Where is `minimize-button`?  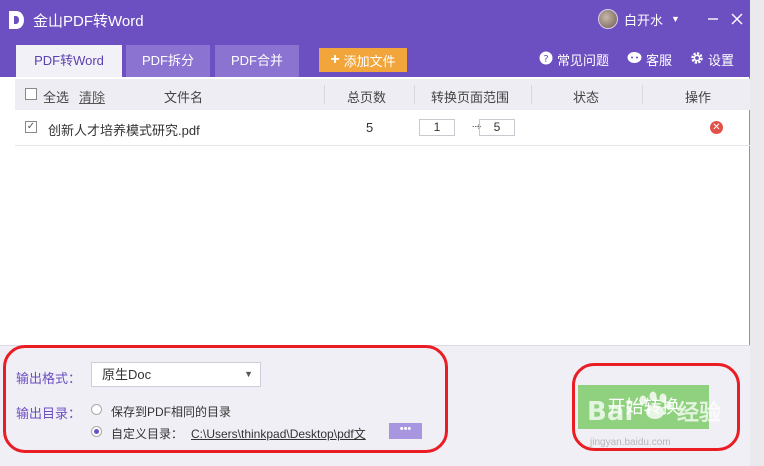
minimize-button is located at coordinates (713, 19).